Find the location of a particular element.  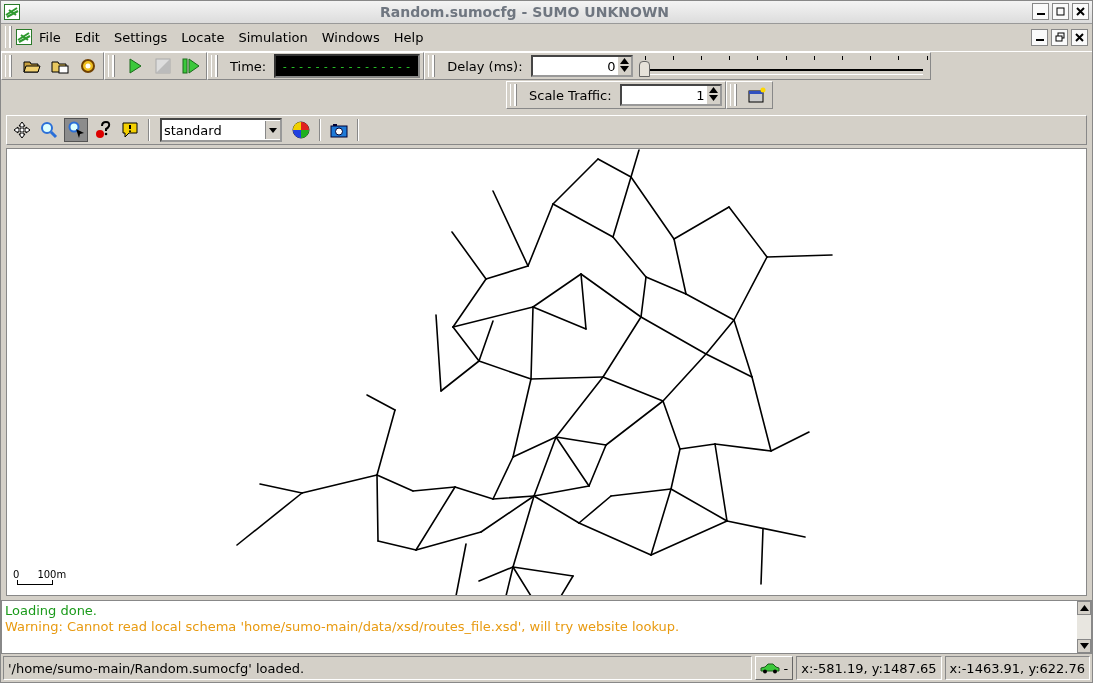

play-icon is located at coordinates (135, 66).